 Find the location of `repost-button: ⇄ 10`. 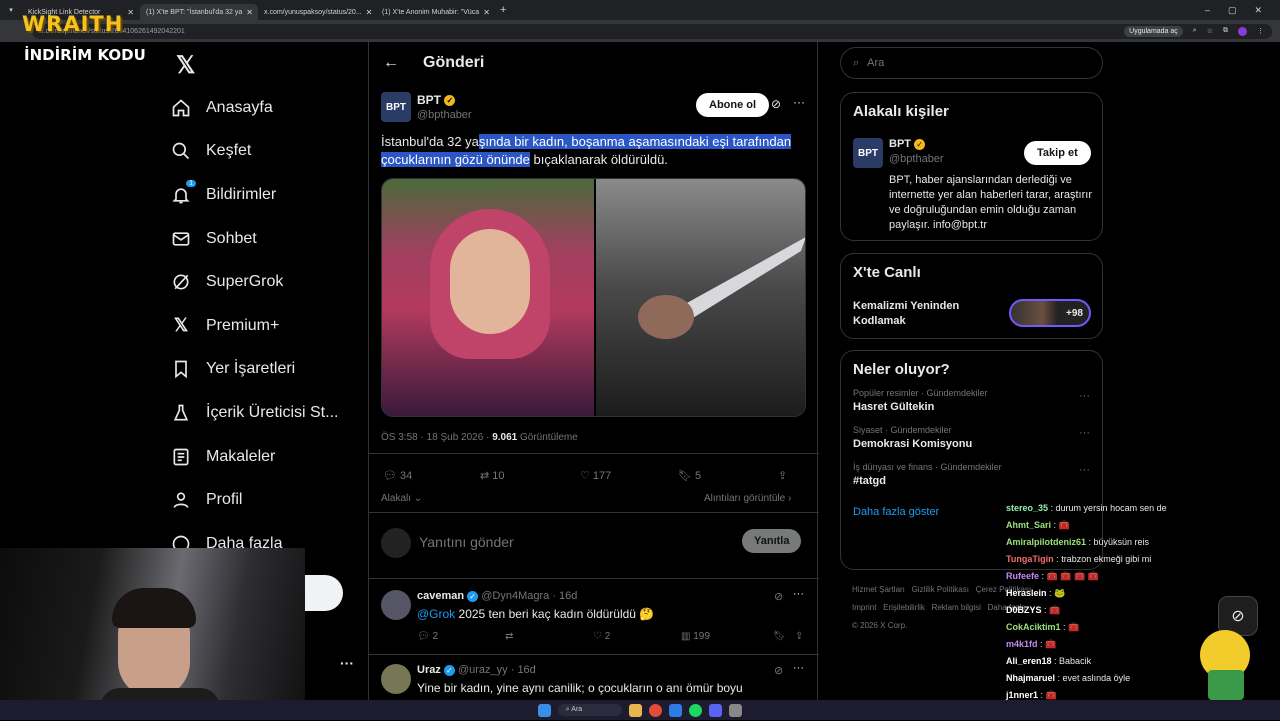

repost-button: ⇄ 10 is located at coordinates (530, 475).